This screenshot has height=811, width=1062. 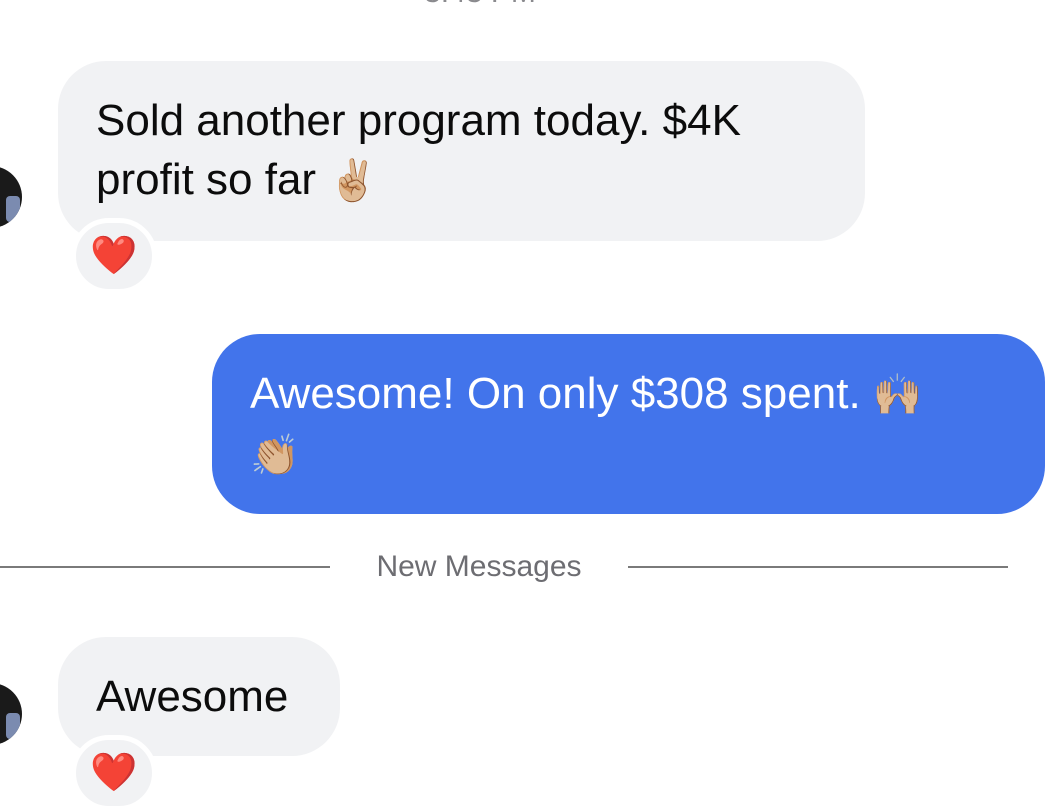 What do you see at coordinates (165, 567) in the screenshot?
I see `new-messages-divider-left` at bounding box center [165, 567].